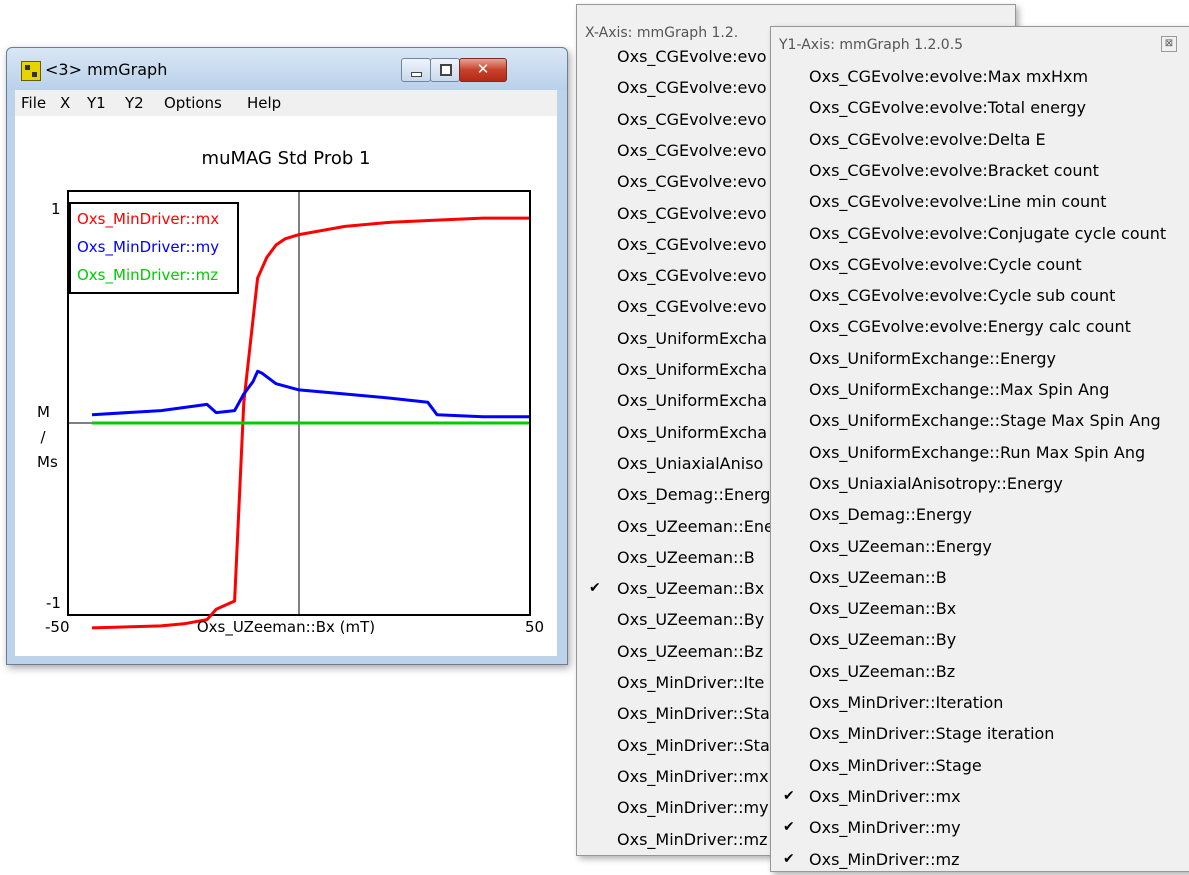 The image size is (1189, 875). I want to click on y1-axis-menu-item: Oxs_UZeeman::Bx, so click(980, 608).